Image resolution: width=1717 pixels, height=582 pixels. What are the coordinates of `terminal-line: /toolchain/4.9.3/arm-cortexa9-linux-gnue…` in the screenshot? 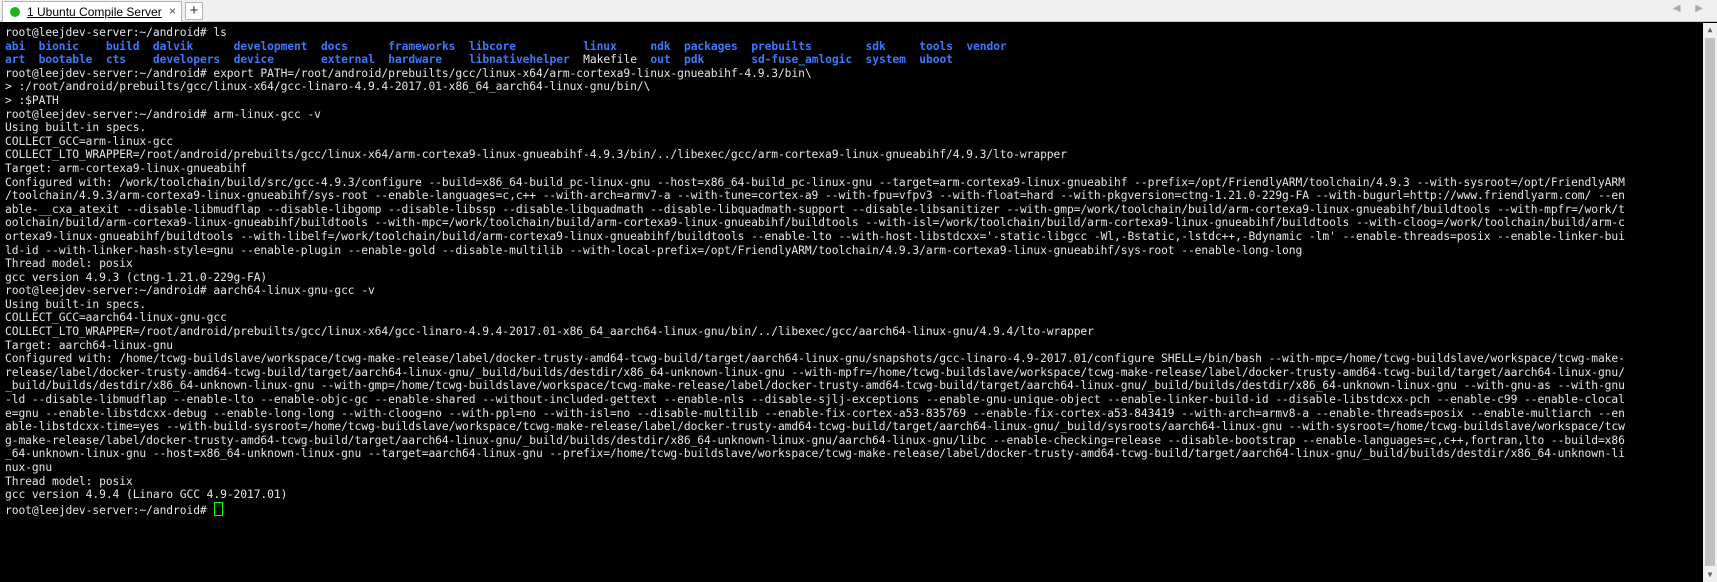 It's located at (815, 196).